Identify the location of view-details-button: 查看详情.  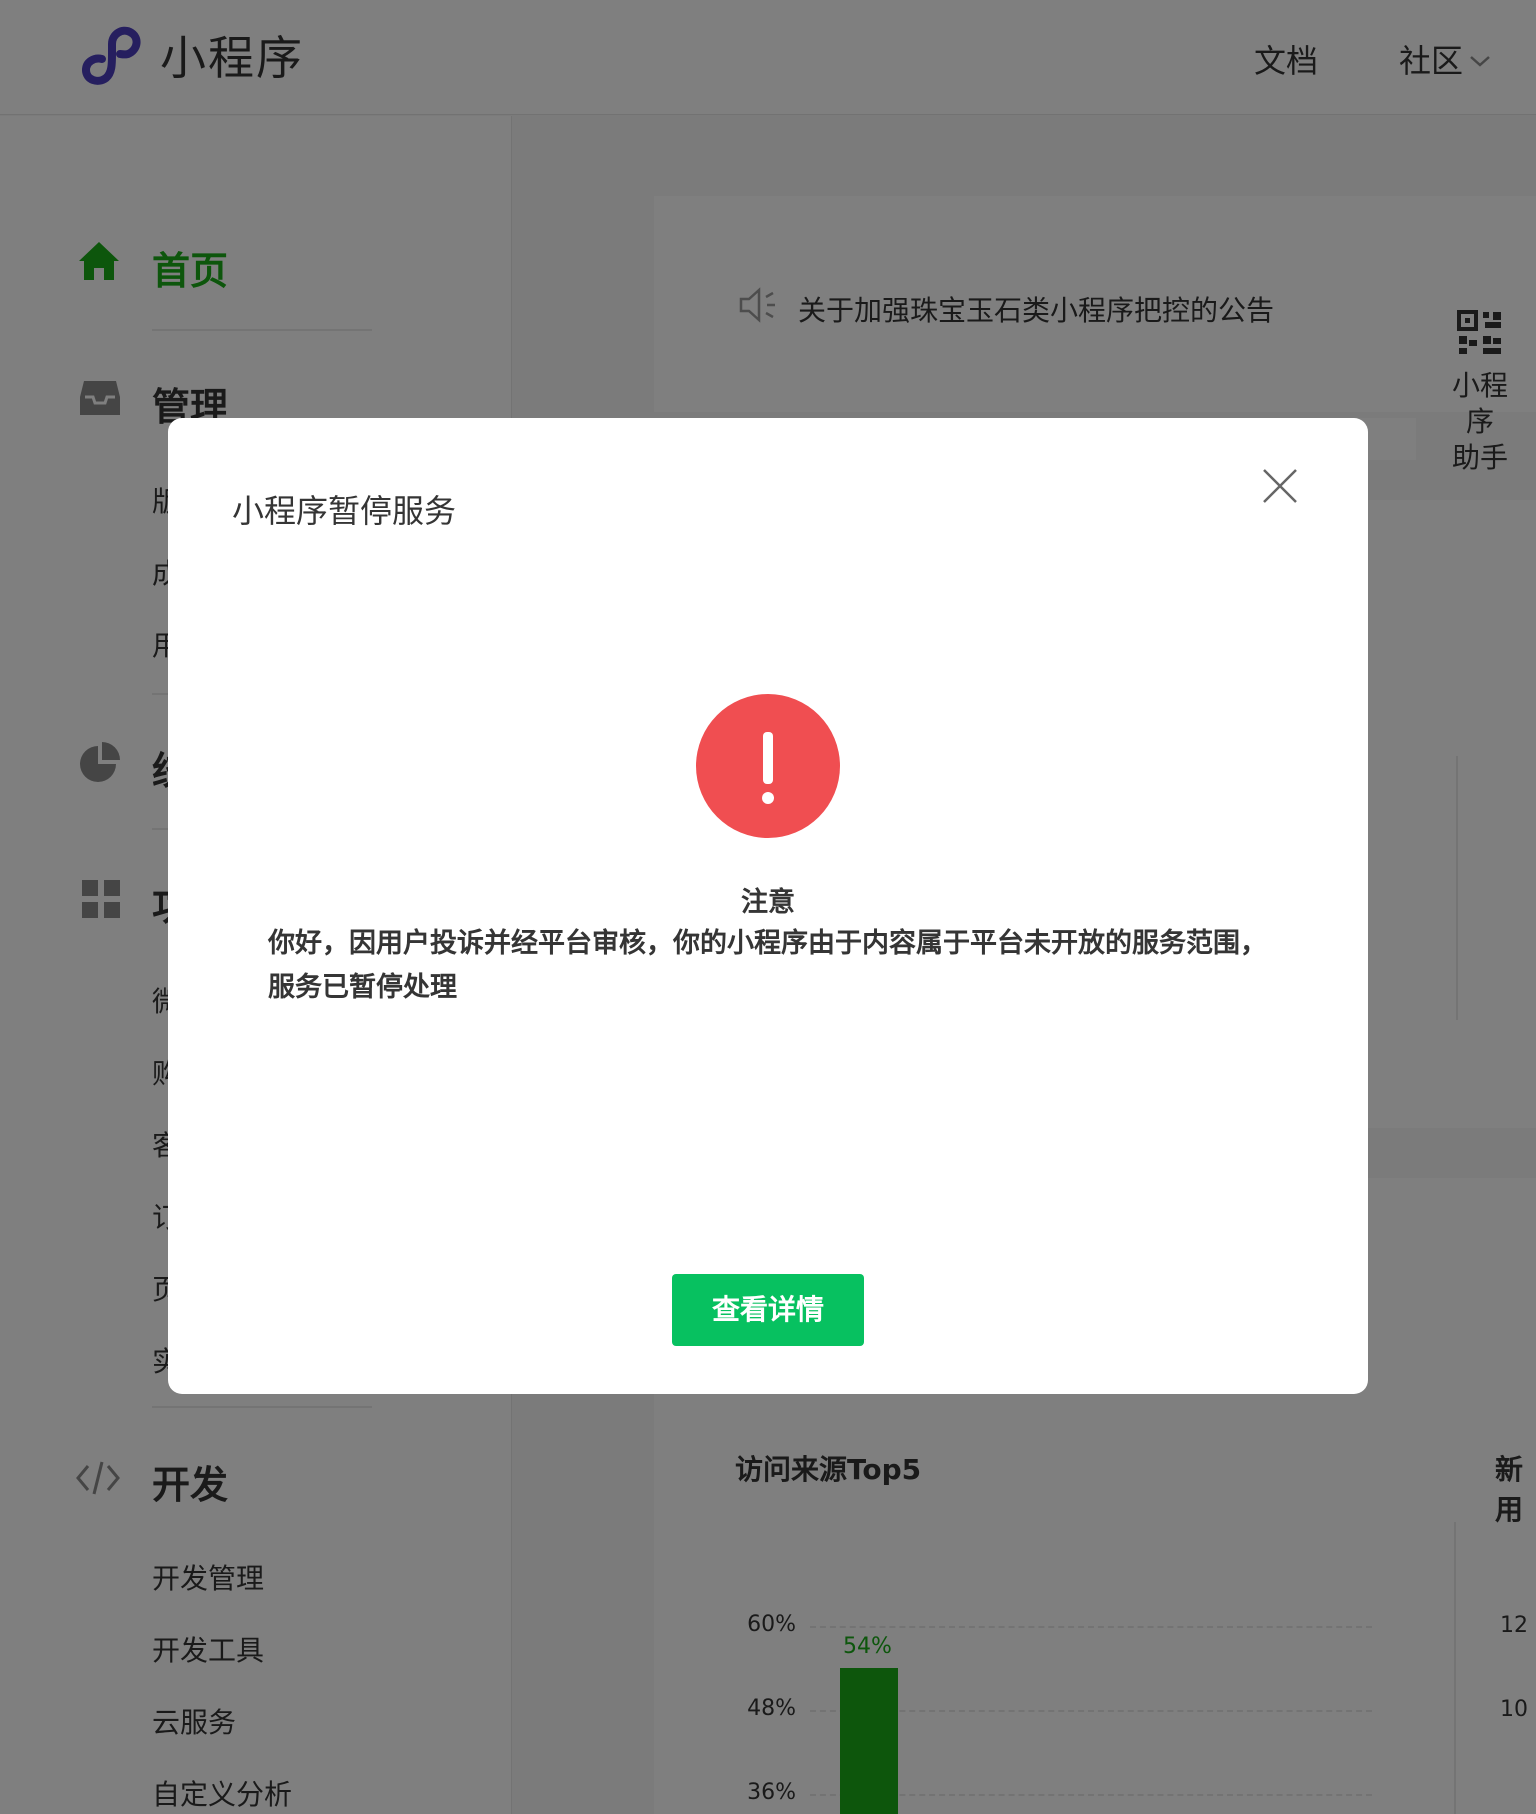
(768, 1310).